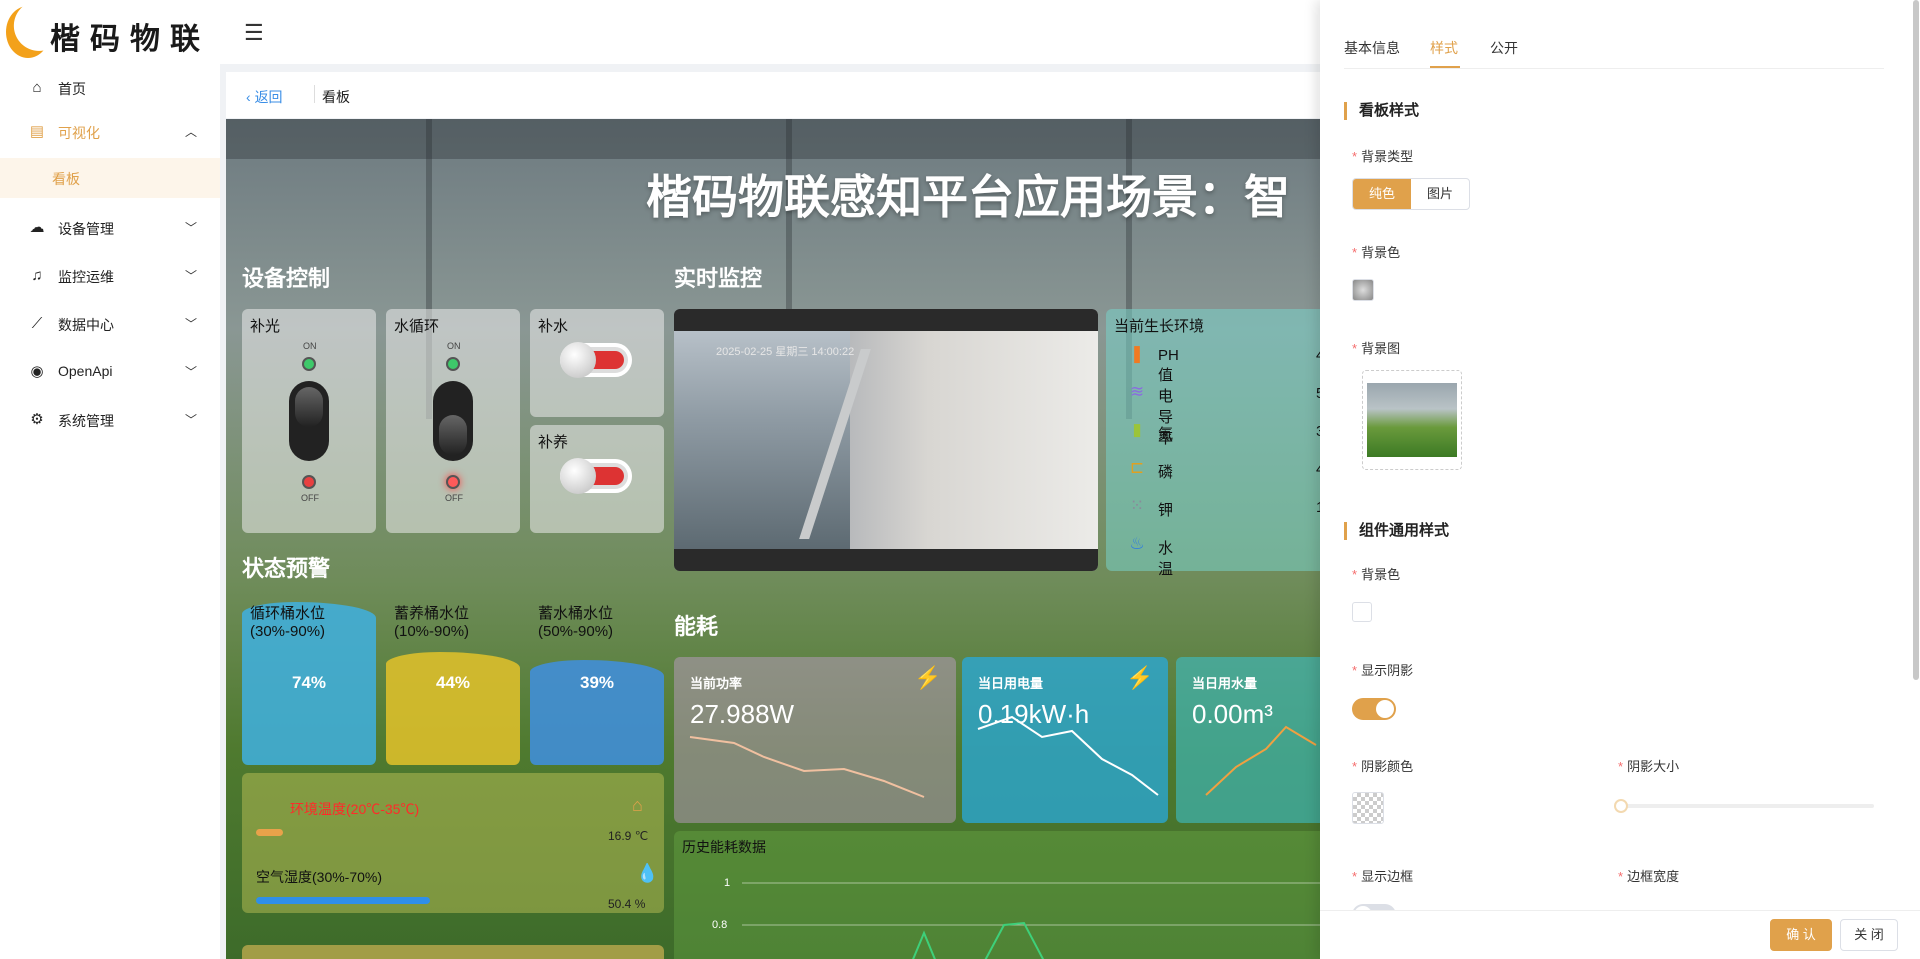  Describe the element at coordinates (1387, 766) in the screenshot. I see `field-label-text: 阴影颜色` at that location.